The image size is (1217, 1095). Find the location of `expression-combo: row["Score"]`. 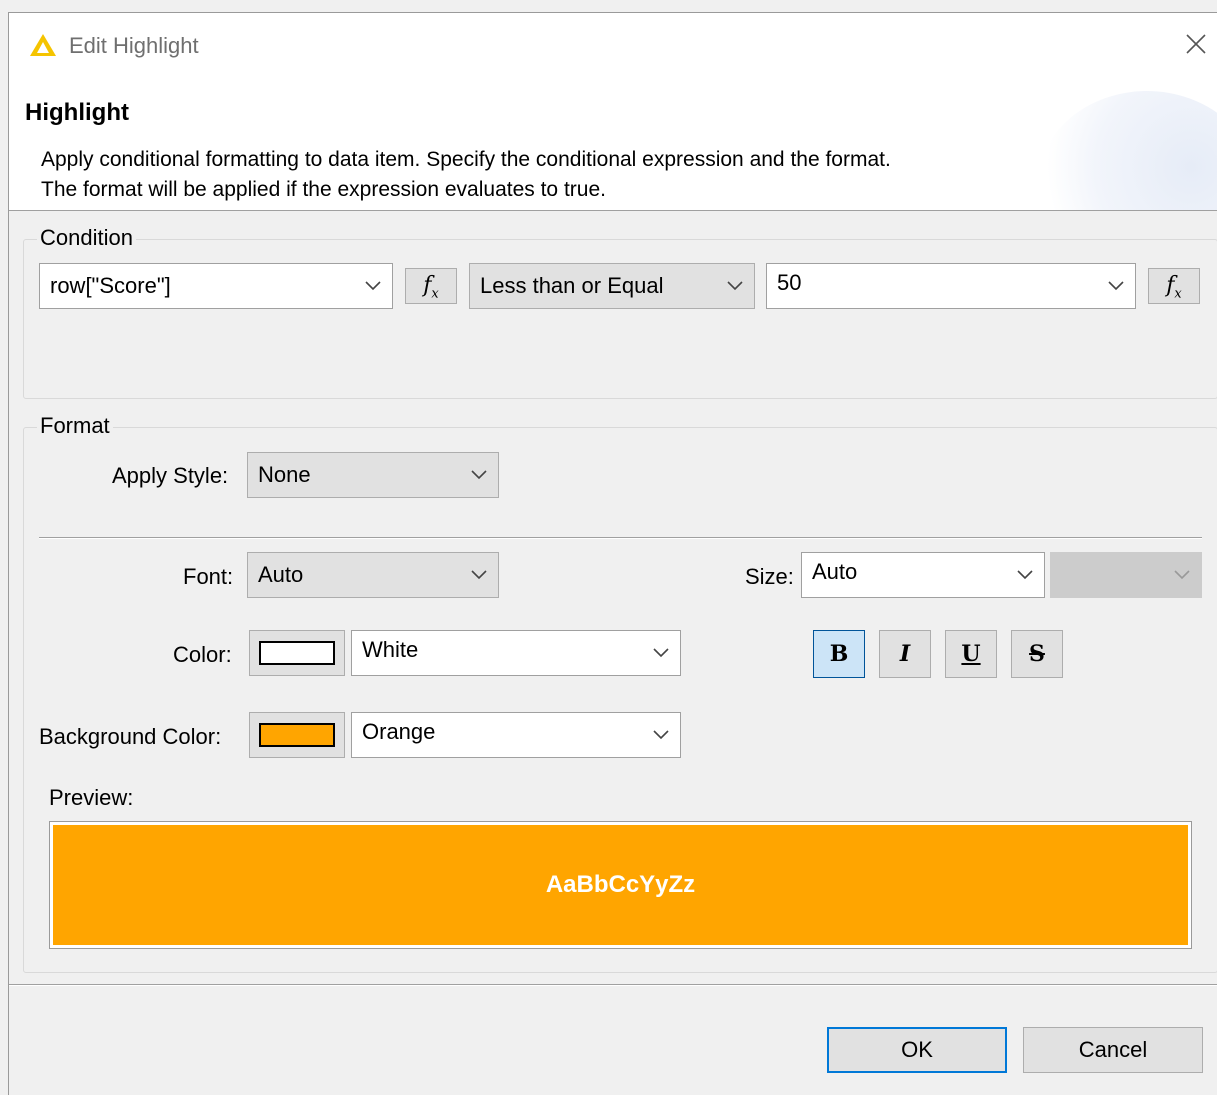

expression-combo: row["Score"] is located at coordinates (216, 286).